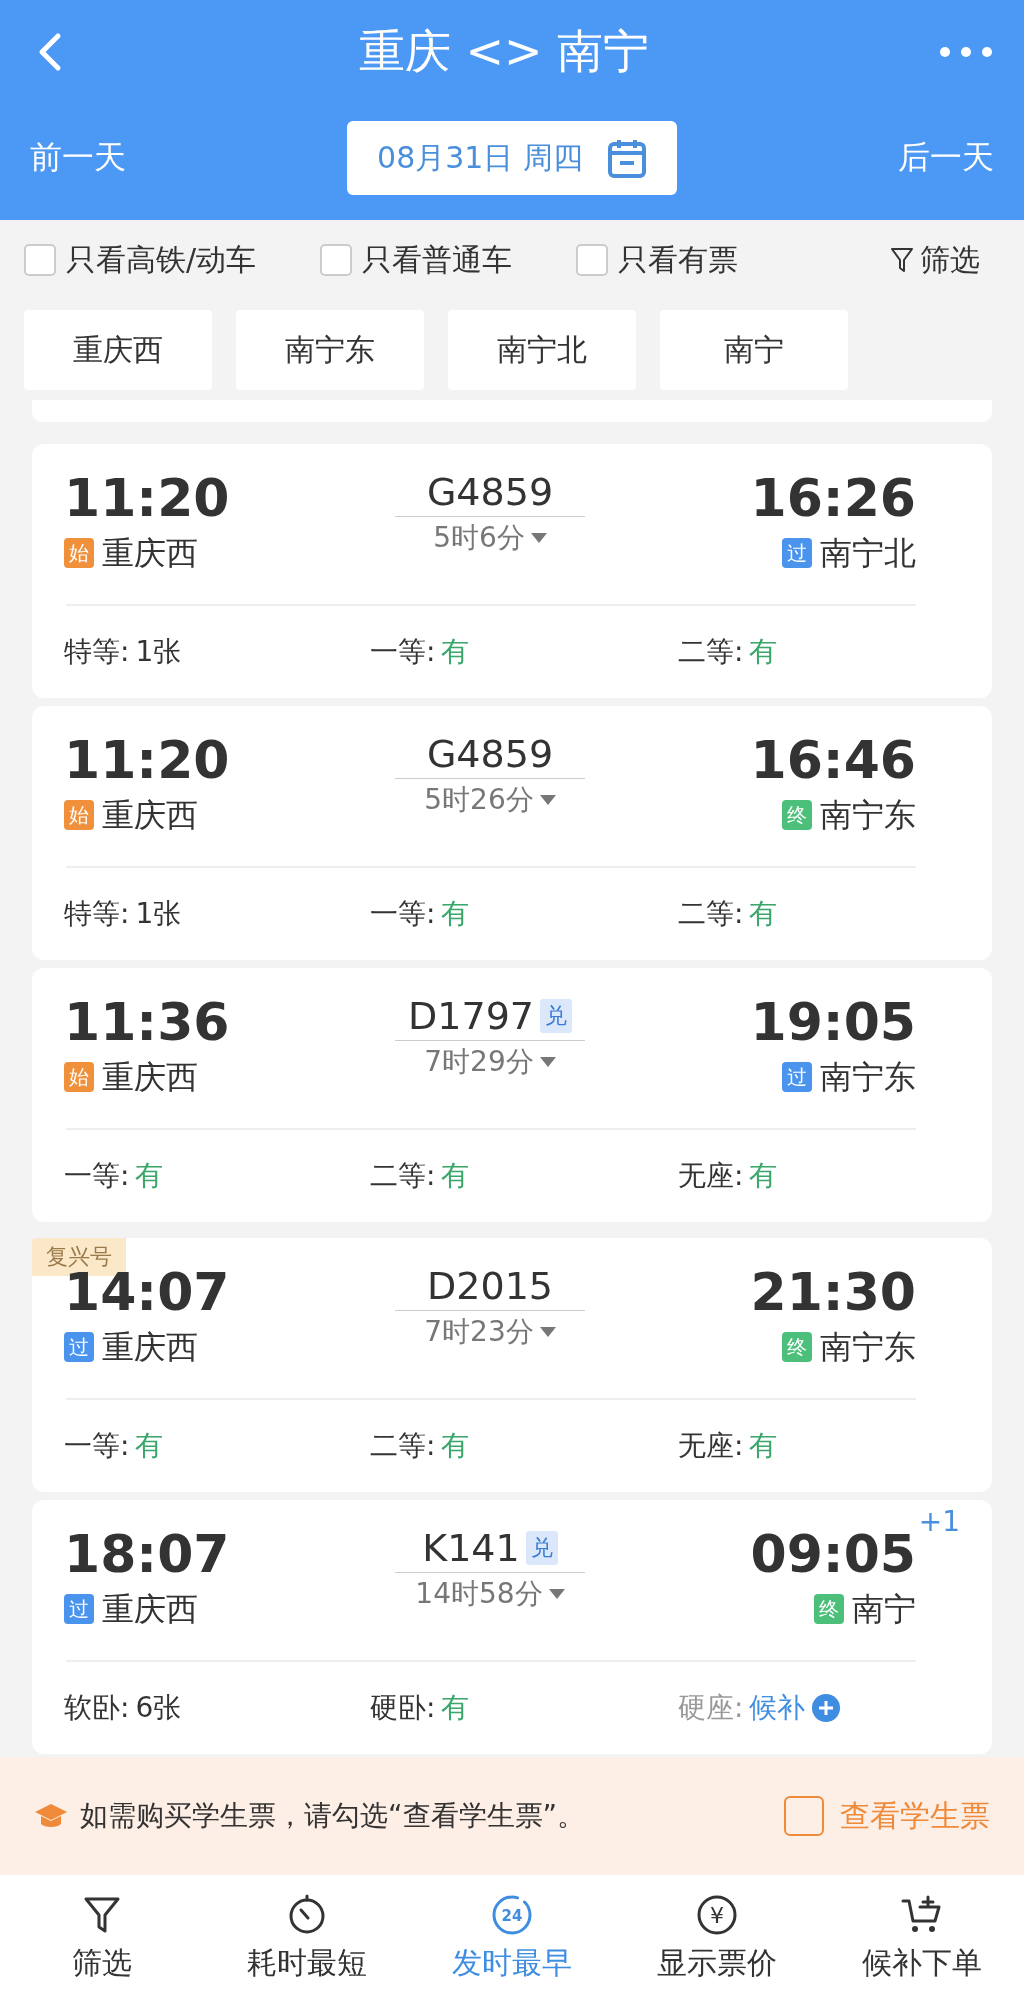 The image size is (1024, 2002). Describe the element at coordinates (147, 1022) in the screenshot. I see `departure-time: 11:36` at that location.